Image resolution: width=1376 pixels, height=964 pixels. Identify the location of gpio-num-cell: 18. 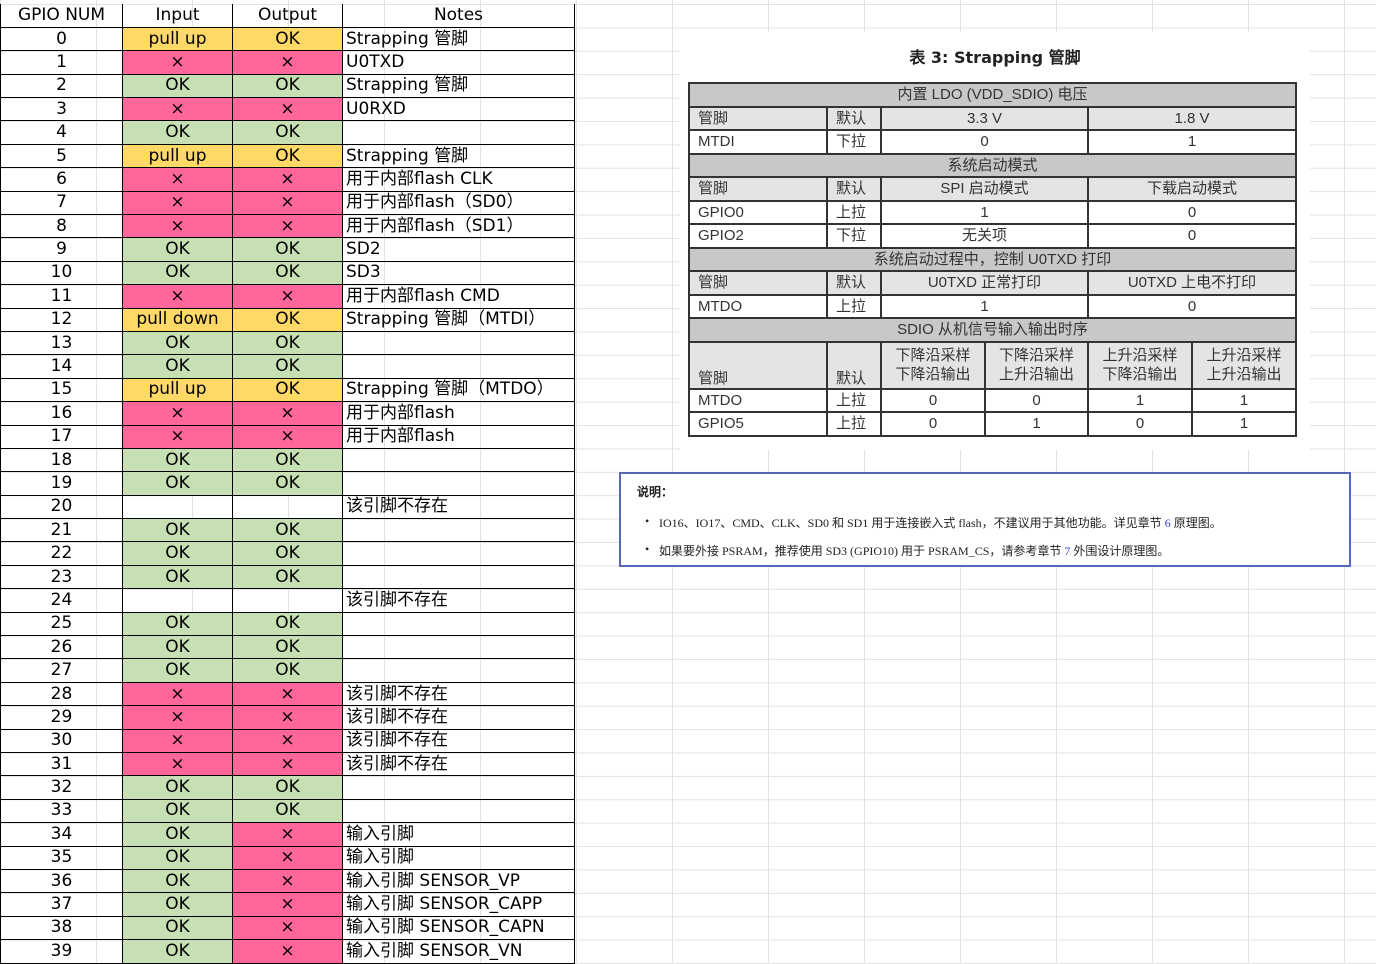
(61, 460).